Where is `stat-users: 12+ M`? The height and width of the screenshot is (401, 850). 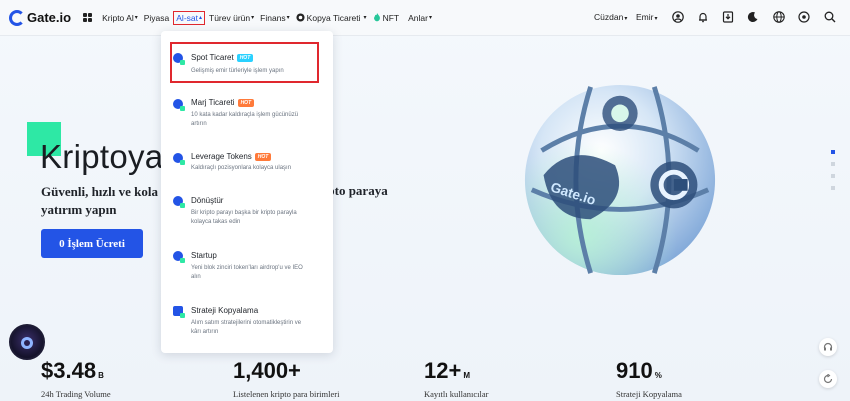
stat-users: 12+ M is located at coordinates (447, 371).